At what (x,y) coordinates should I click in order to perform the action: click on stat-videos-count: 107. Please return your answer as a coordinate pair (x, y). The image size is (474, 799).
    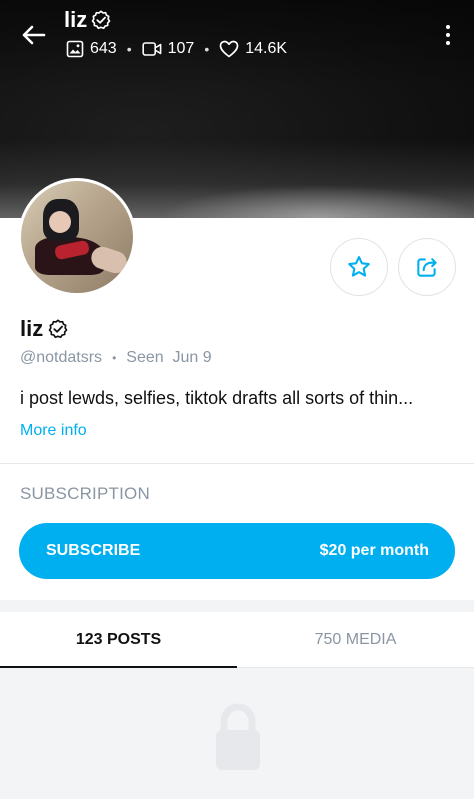
    Looking at the image, I should click on (181, 48).